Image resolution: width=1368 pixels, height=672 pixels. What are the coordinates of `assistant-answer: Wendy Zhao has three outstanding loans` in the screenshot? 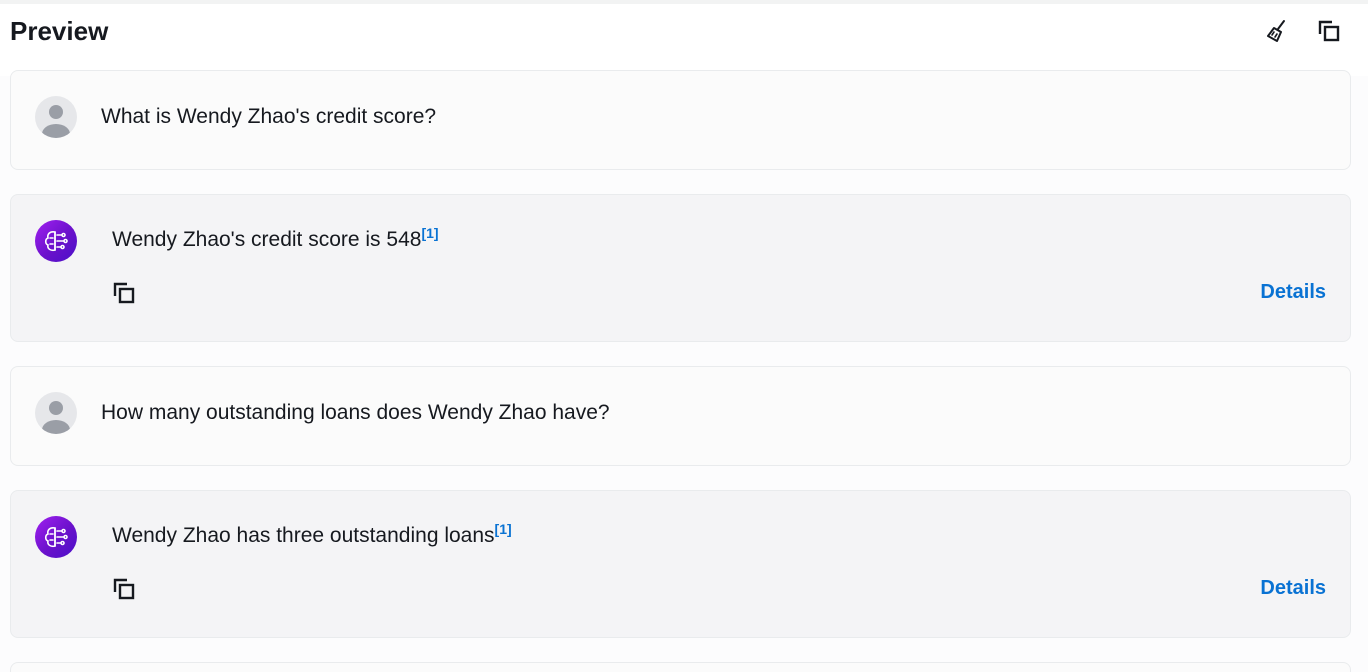 It's located at (303, 535).